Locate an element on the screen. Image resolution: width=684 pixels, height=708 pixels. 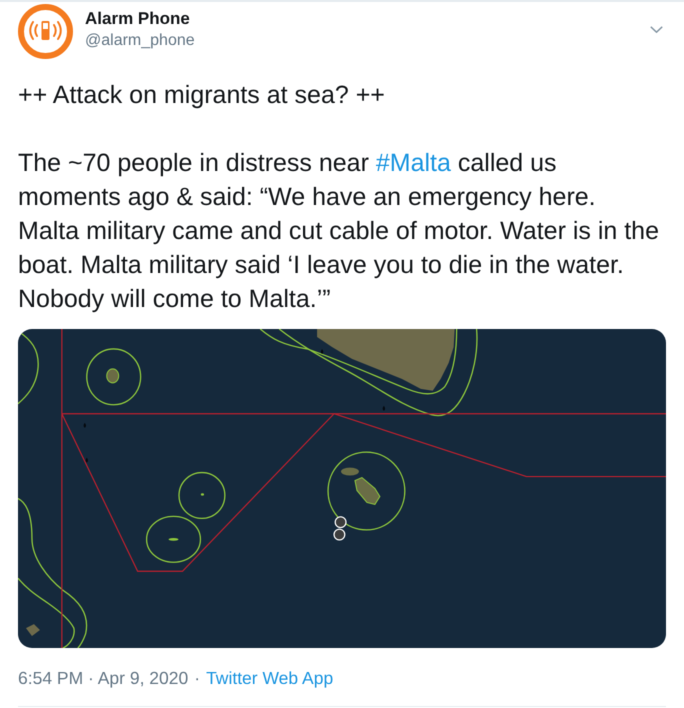
hashtag-link: #Malta is located at coordinates (413, 163).